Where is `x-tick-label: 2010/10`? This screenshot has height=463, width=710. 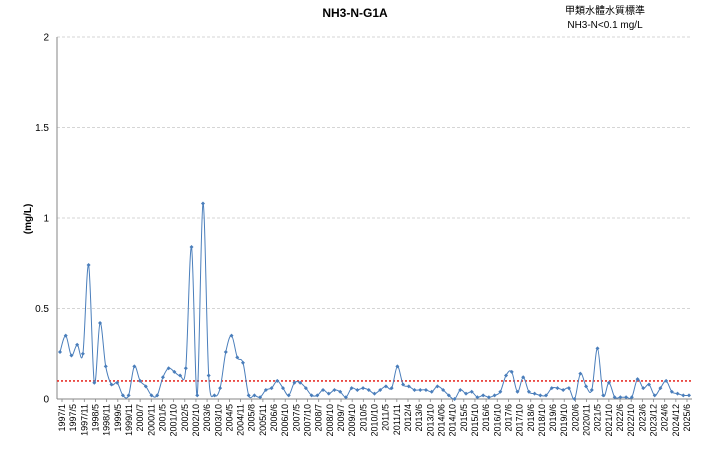
x-tick-label: 2010/10 is located at coordinates (375, 420).